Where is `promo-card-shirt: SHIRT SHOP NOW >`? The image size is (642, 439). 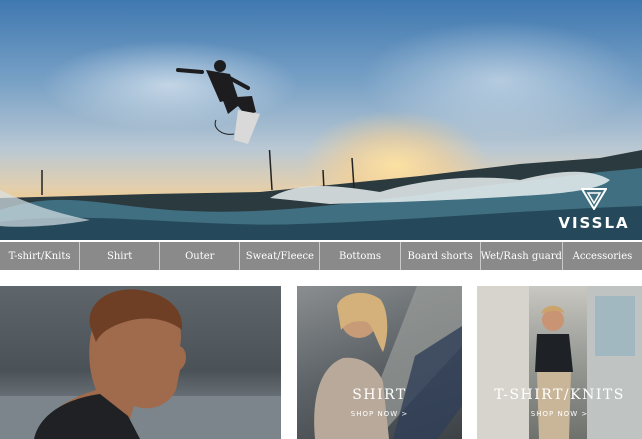 promo-card-shirt: SHIRT SHOP NOW > is located at coordinates (379, 362).